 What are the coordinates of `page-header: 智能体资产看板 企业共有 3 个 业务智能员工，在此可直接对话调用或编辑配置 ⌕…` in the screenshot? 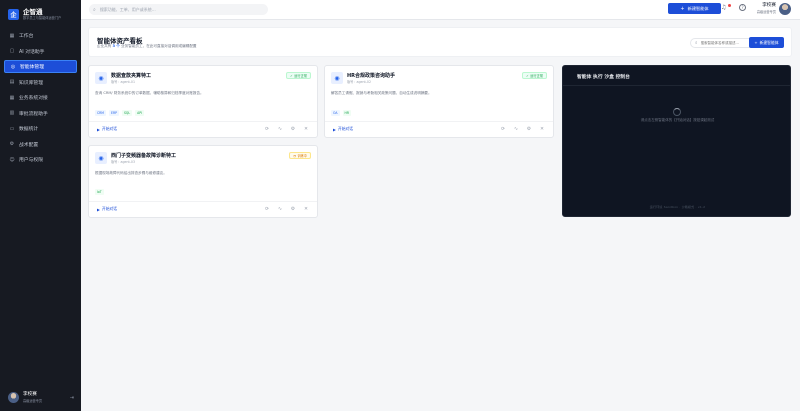 It's located at (440, 42).